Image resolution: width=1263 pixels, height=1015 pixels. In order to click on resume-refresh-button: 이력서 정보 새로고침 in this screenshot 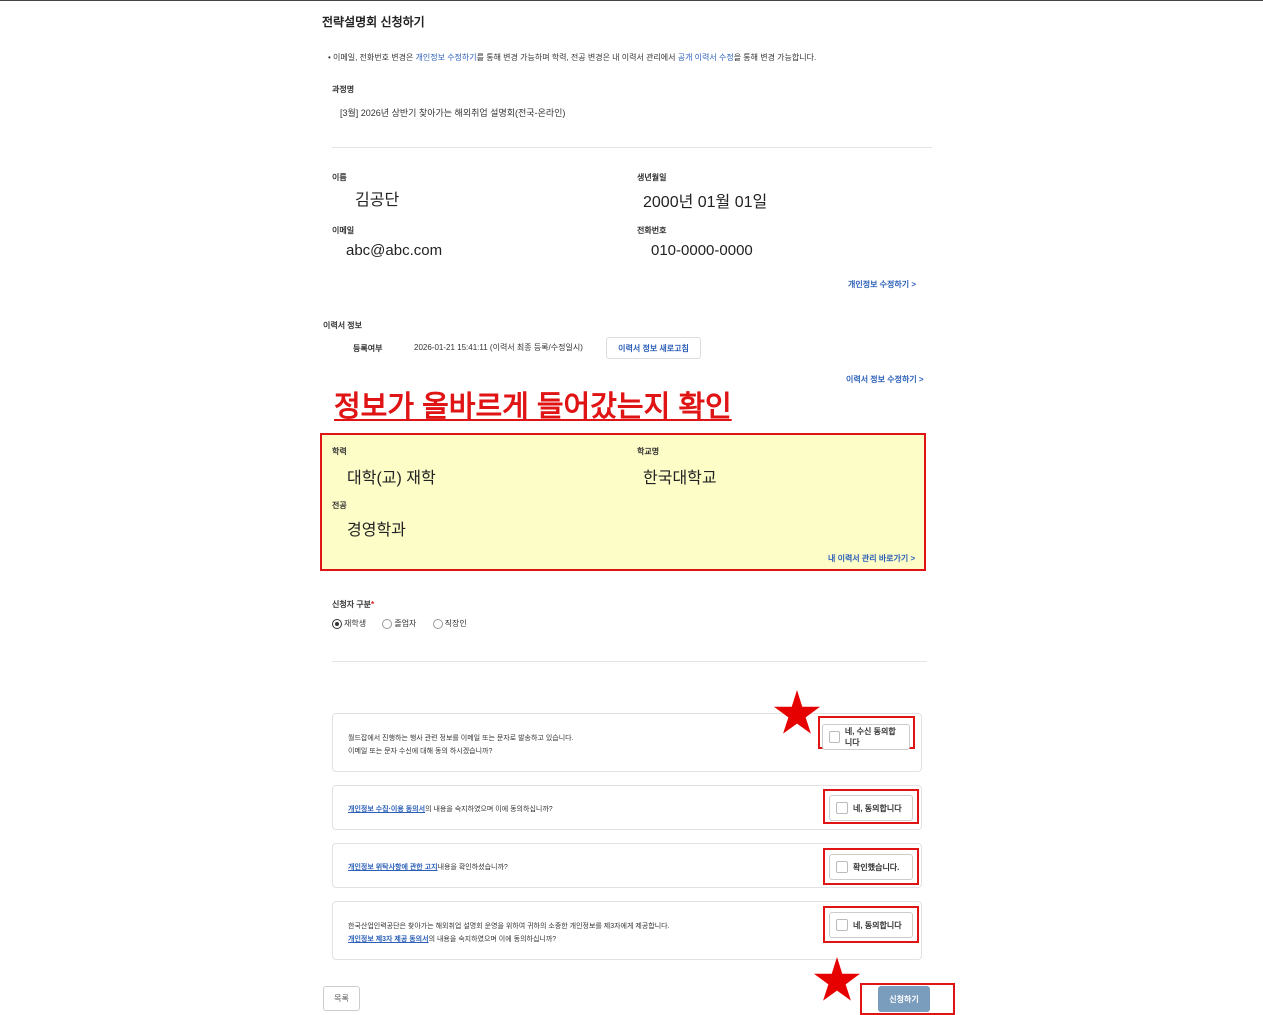, I will do `click(653, 348)`.